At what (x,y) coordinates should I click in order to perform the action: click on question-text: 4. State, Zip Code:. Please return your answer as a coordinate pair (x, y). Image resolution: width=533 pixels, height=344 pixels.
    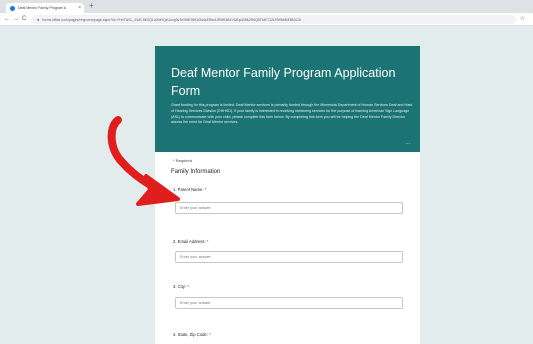
    Looking at the image, I should click on (190, 334).